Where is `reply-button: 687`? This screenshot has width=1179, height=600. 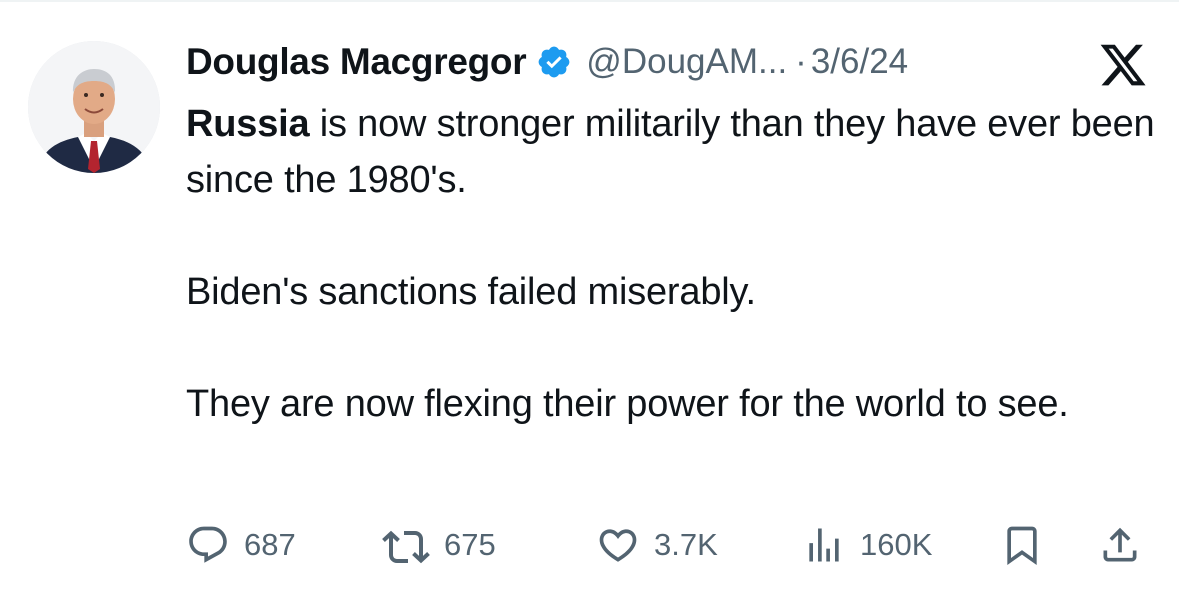 reply-button: 687 is located at coordinates (241, 545).